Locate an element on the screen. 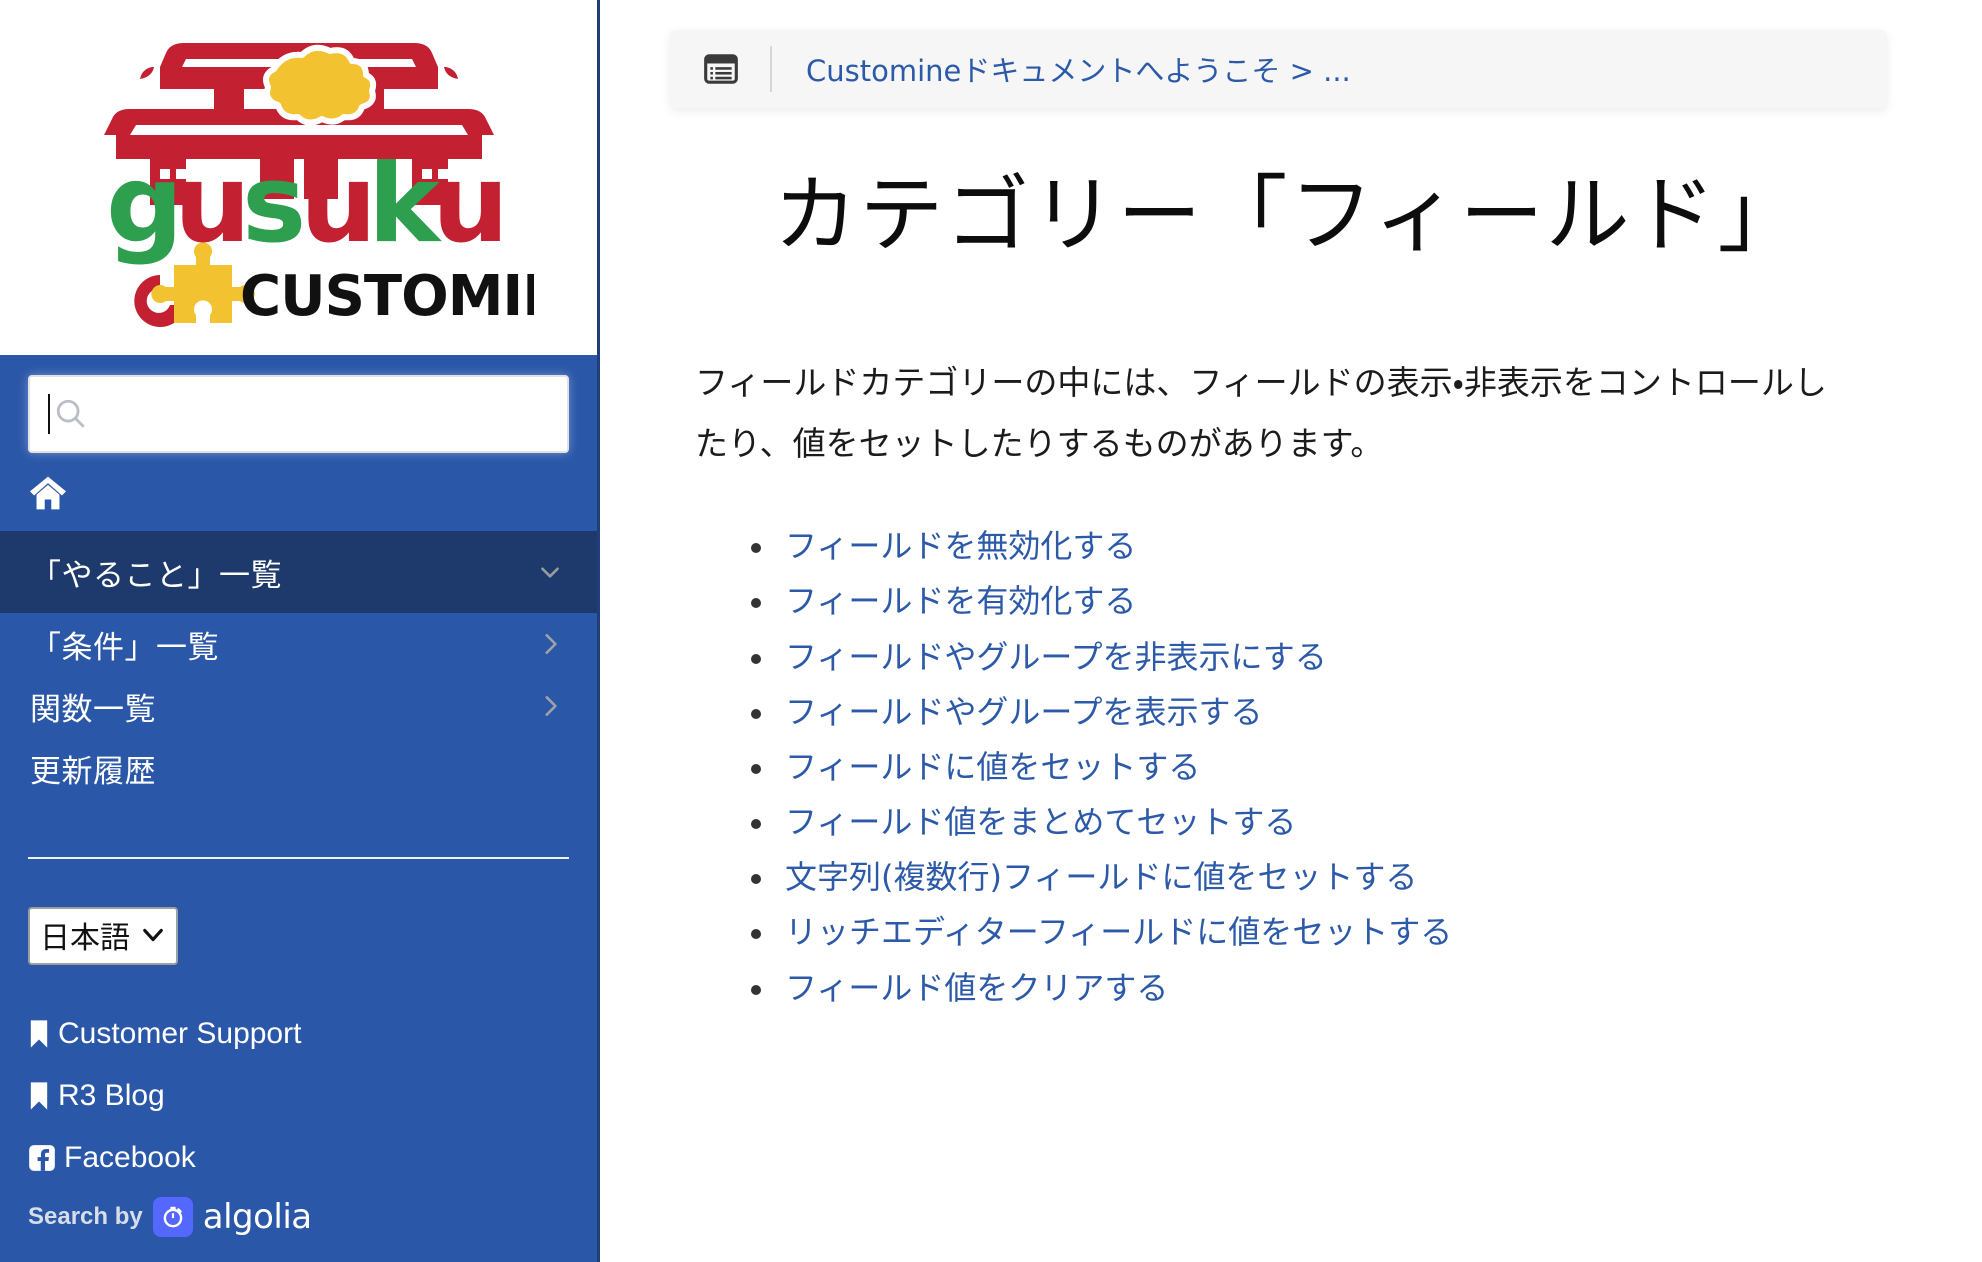 Image resolution: width=1982 pixels, height=1262 pixels. link-facebook: Facebook is located at coordinates (298, 1158).